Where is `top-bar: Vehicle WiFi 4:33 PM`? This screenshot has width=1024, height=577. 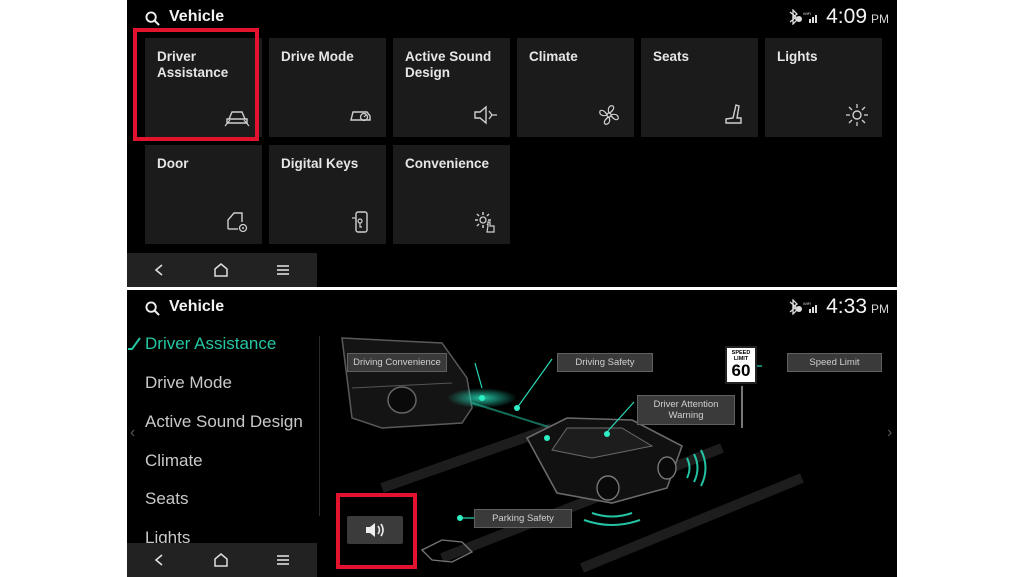
top-bar: Vehicle WiFi 4:33 PM is located at coordinates (512, 308).